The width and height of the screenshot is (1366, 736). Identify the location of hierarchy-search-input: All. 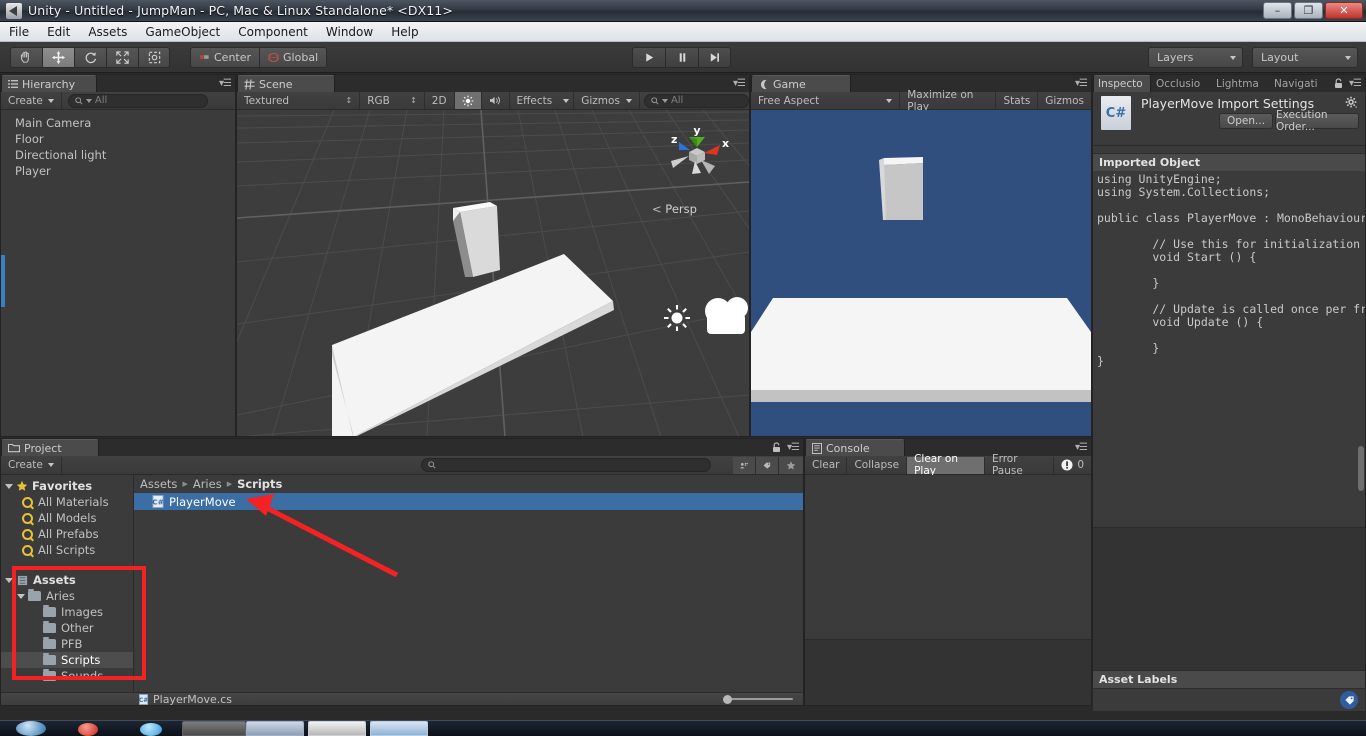
(137, 100).